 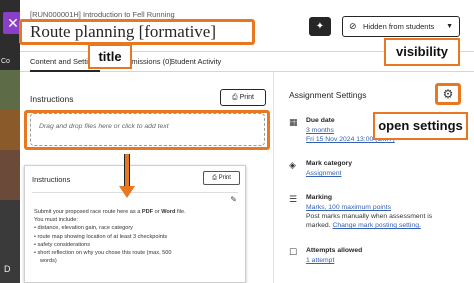 I want to click on close-icon: ✕, so click(x=13, y=23).